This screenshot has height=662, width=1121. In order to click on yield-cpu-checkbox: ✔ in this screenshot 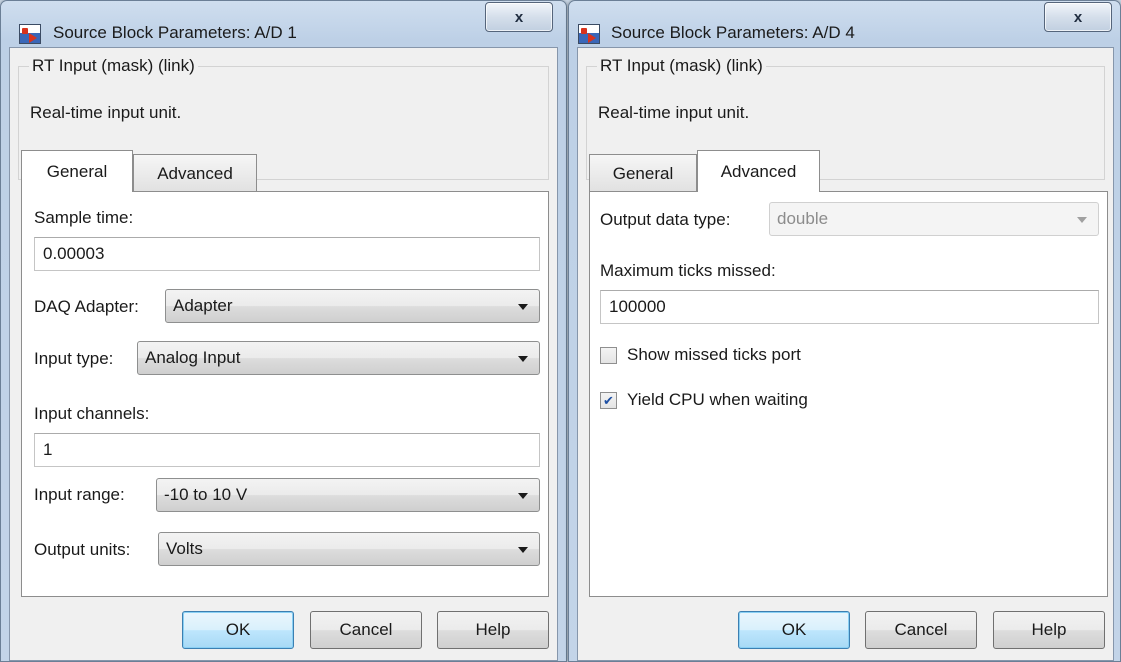, I will do `click(608, 400)`.